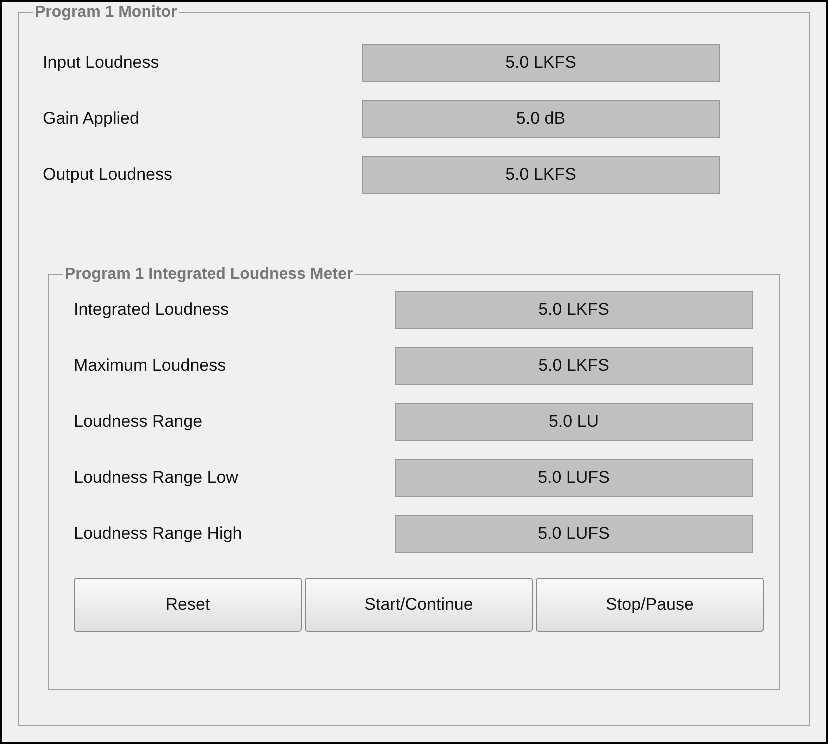 The image size is (828, 744). I want to click on action-button: Stop/Pause, so click(650, 605).